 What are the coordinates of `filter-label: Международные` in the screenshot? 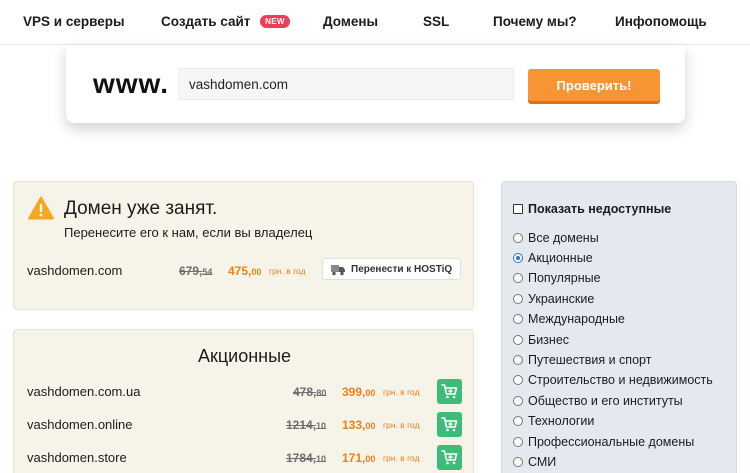 It's located at (576, 319).